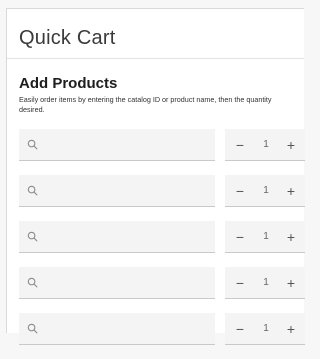 Image resolution: width=320 pixels, height=359 pixels. Describe the element at coordinates (155, 58) in the screenshot. I see `header-divider` at that location.